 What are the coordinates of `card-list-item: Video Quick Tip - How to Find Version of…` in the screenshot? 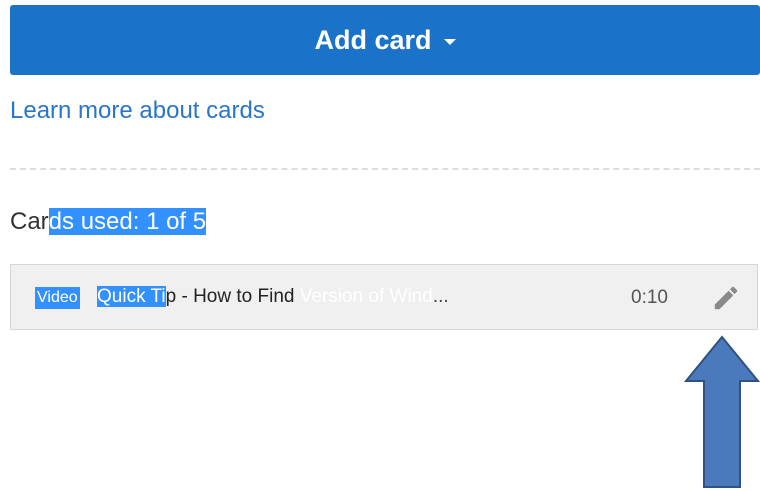 It's located at (384, 297).